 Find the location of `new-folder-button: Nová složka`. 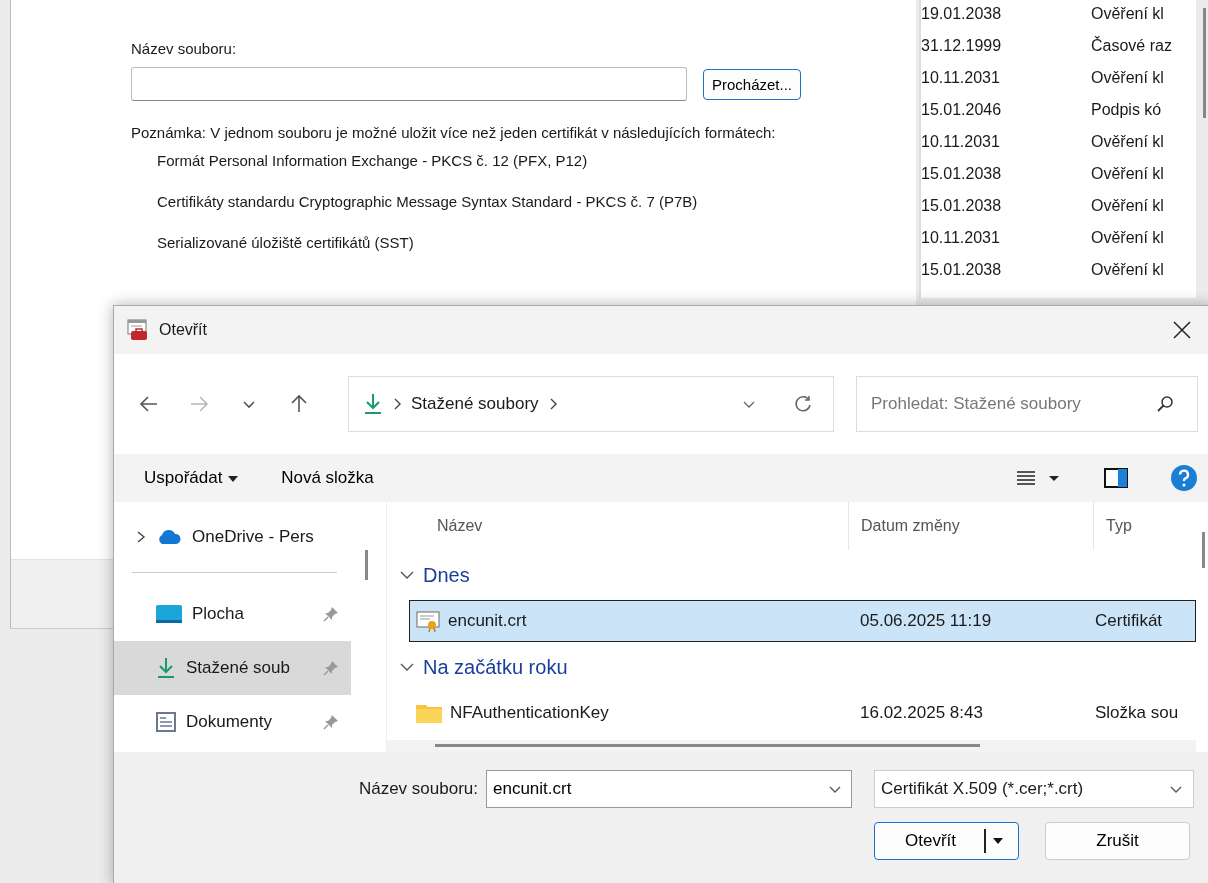

new-folder-button: Nová složka is located at coordinates (327, 478).